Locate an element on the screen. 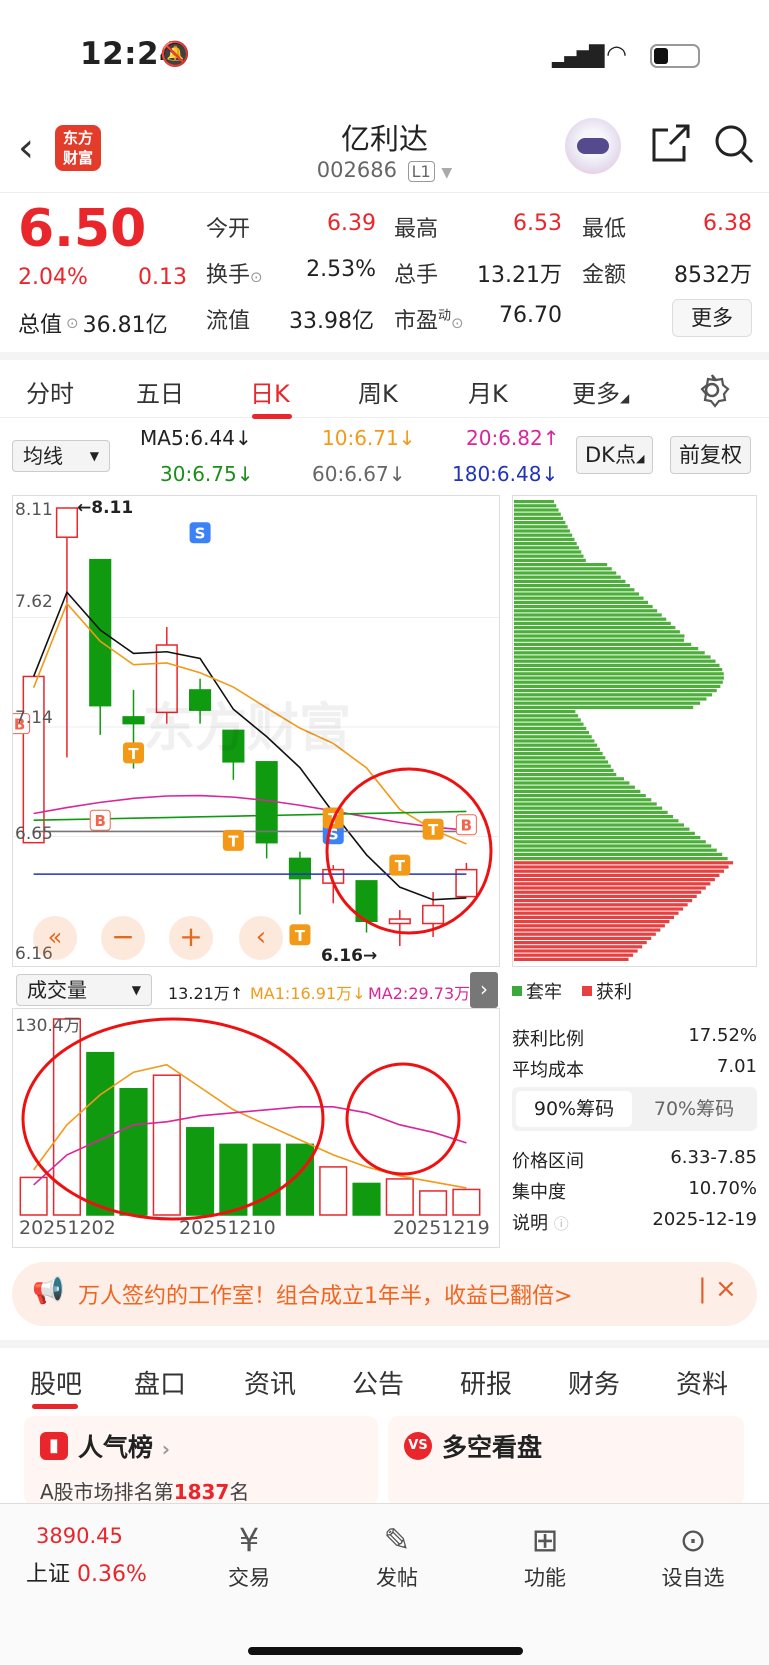 The height and width of the screenshot is (1665, 769). watchlist-button: ⊙ 设自选 is located at coordinates (693, 1555).